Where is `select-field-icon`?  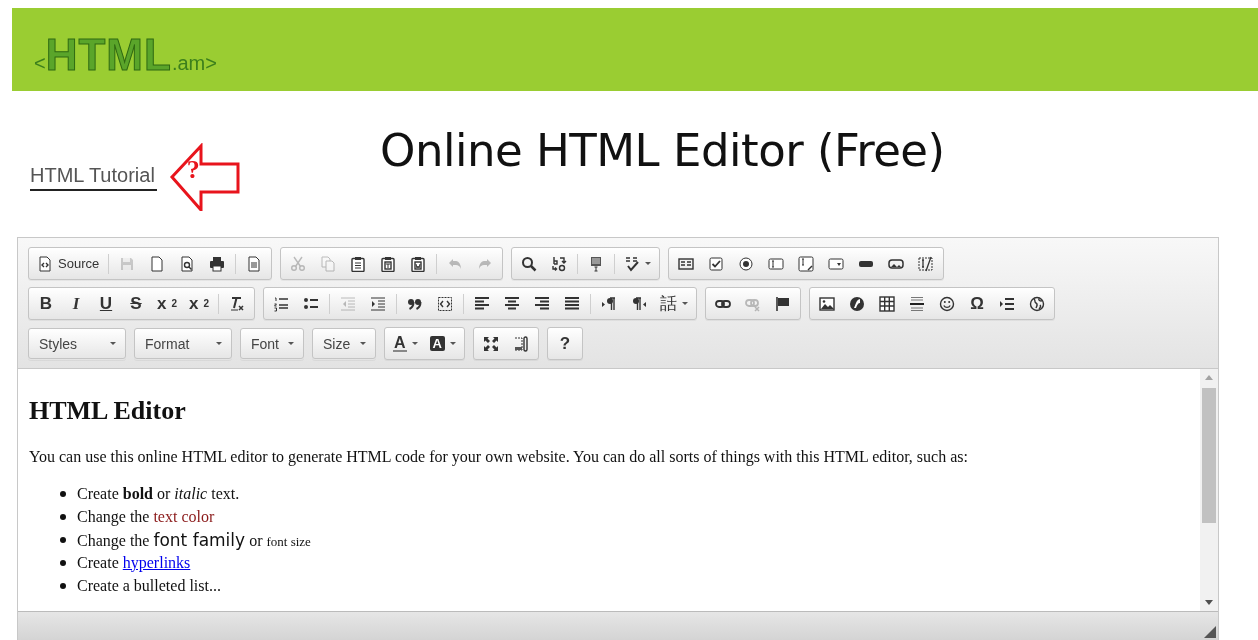 select-field-icon is located at coordinates (836, 263).